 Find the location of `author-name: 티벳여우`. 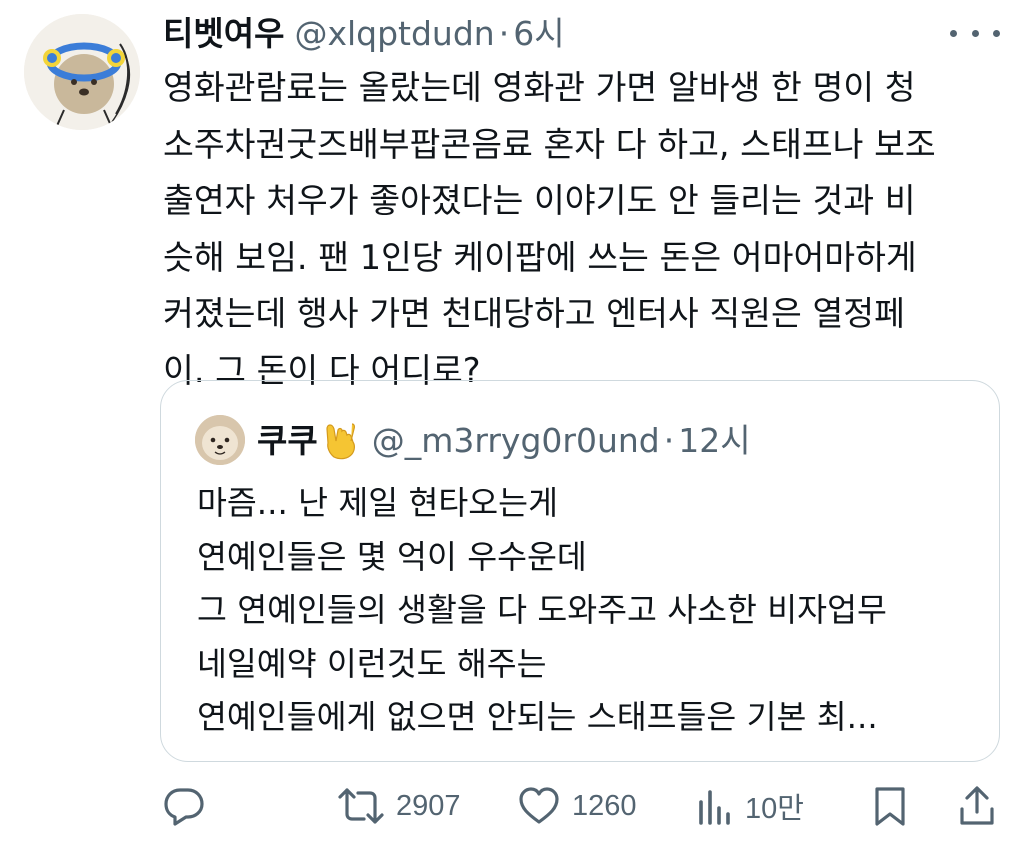

author-name: 티벳여우 is located at coordinates (223, 34).